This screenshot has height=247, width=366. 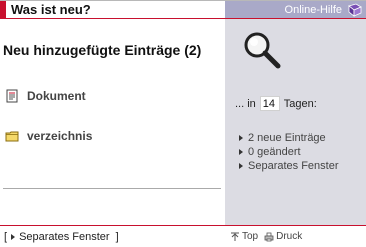 I want to click on online-help-label: Online-Hilfe, so click(x=313, y=9).